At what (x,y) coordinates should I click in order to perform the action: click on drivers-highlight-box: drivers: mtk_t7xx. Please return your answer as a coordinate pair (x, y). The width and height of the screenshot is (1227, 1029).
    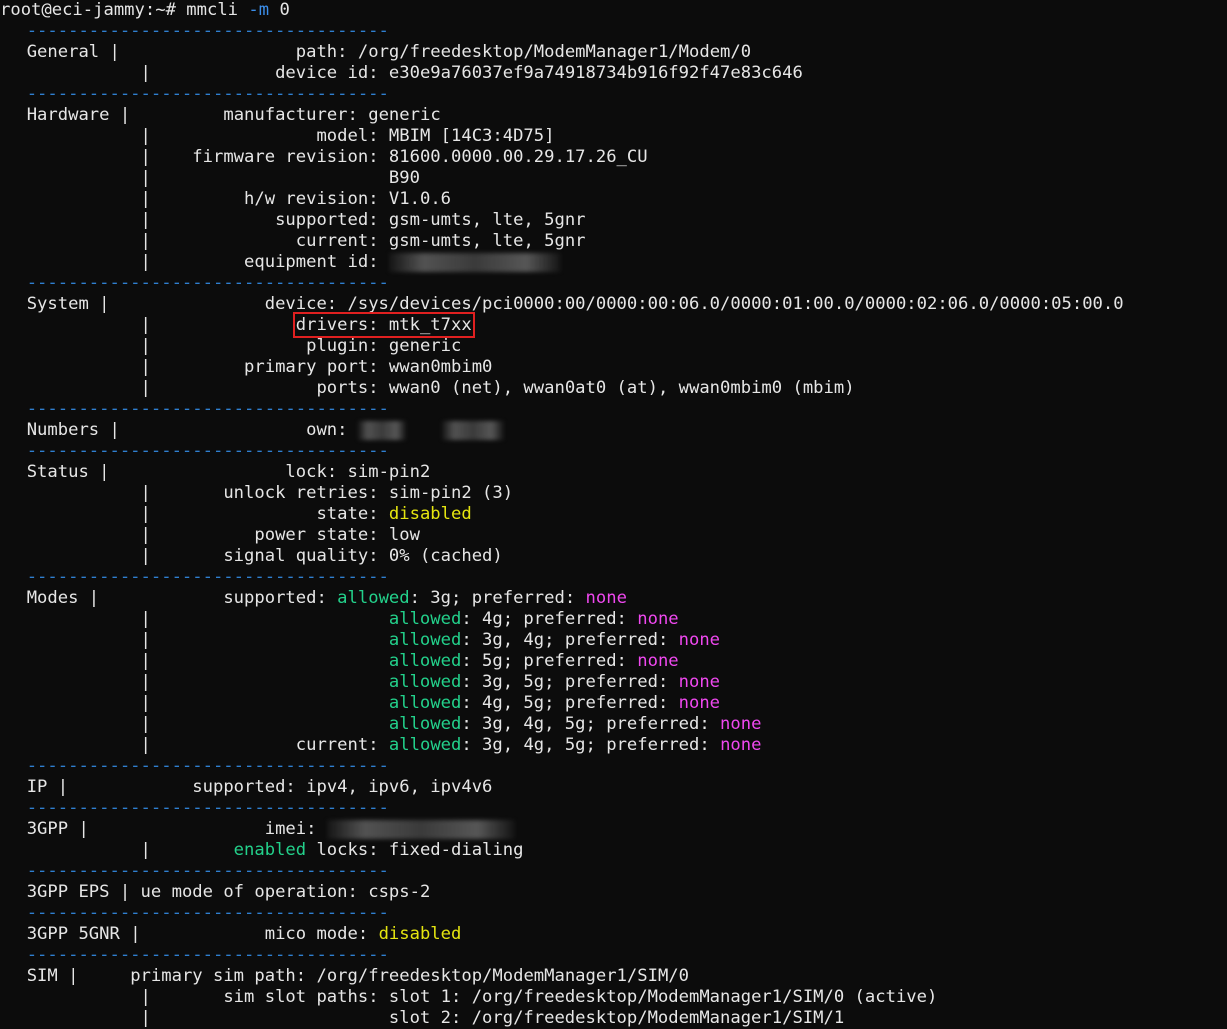
    Looking at the image, I should click on (383, 325).